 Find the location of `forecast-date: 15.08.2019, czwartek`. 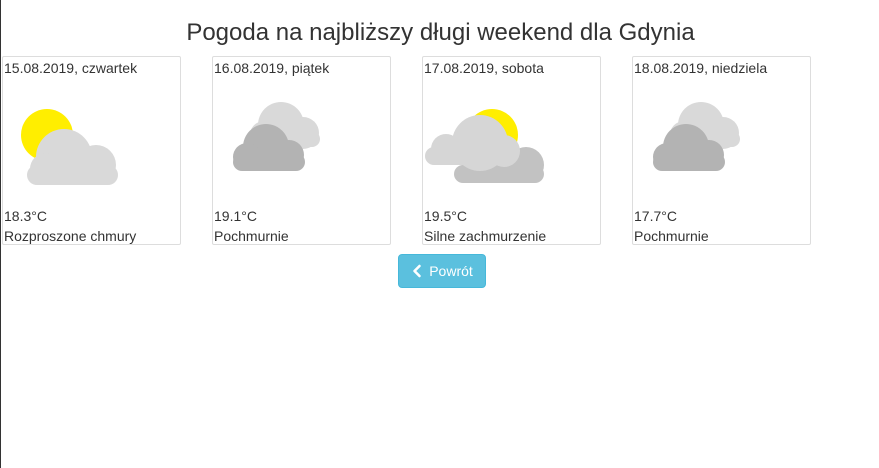

forecast-date: 15.08.2019, czwartek is located at coordinates (71, 68).